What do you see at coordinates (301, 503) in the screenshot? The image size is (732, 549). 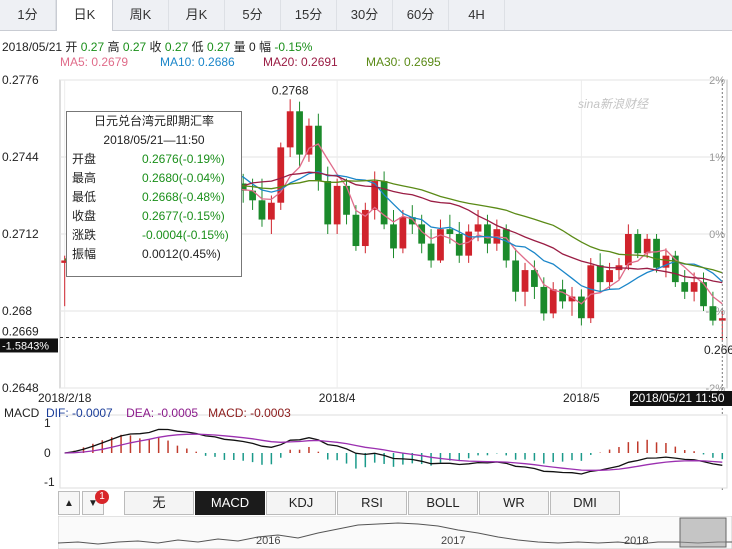 I see `indicator-tab-2: KDJ` at bounding box center [301, 503].